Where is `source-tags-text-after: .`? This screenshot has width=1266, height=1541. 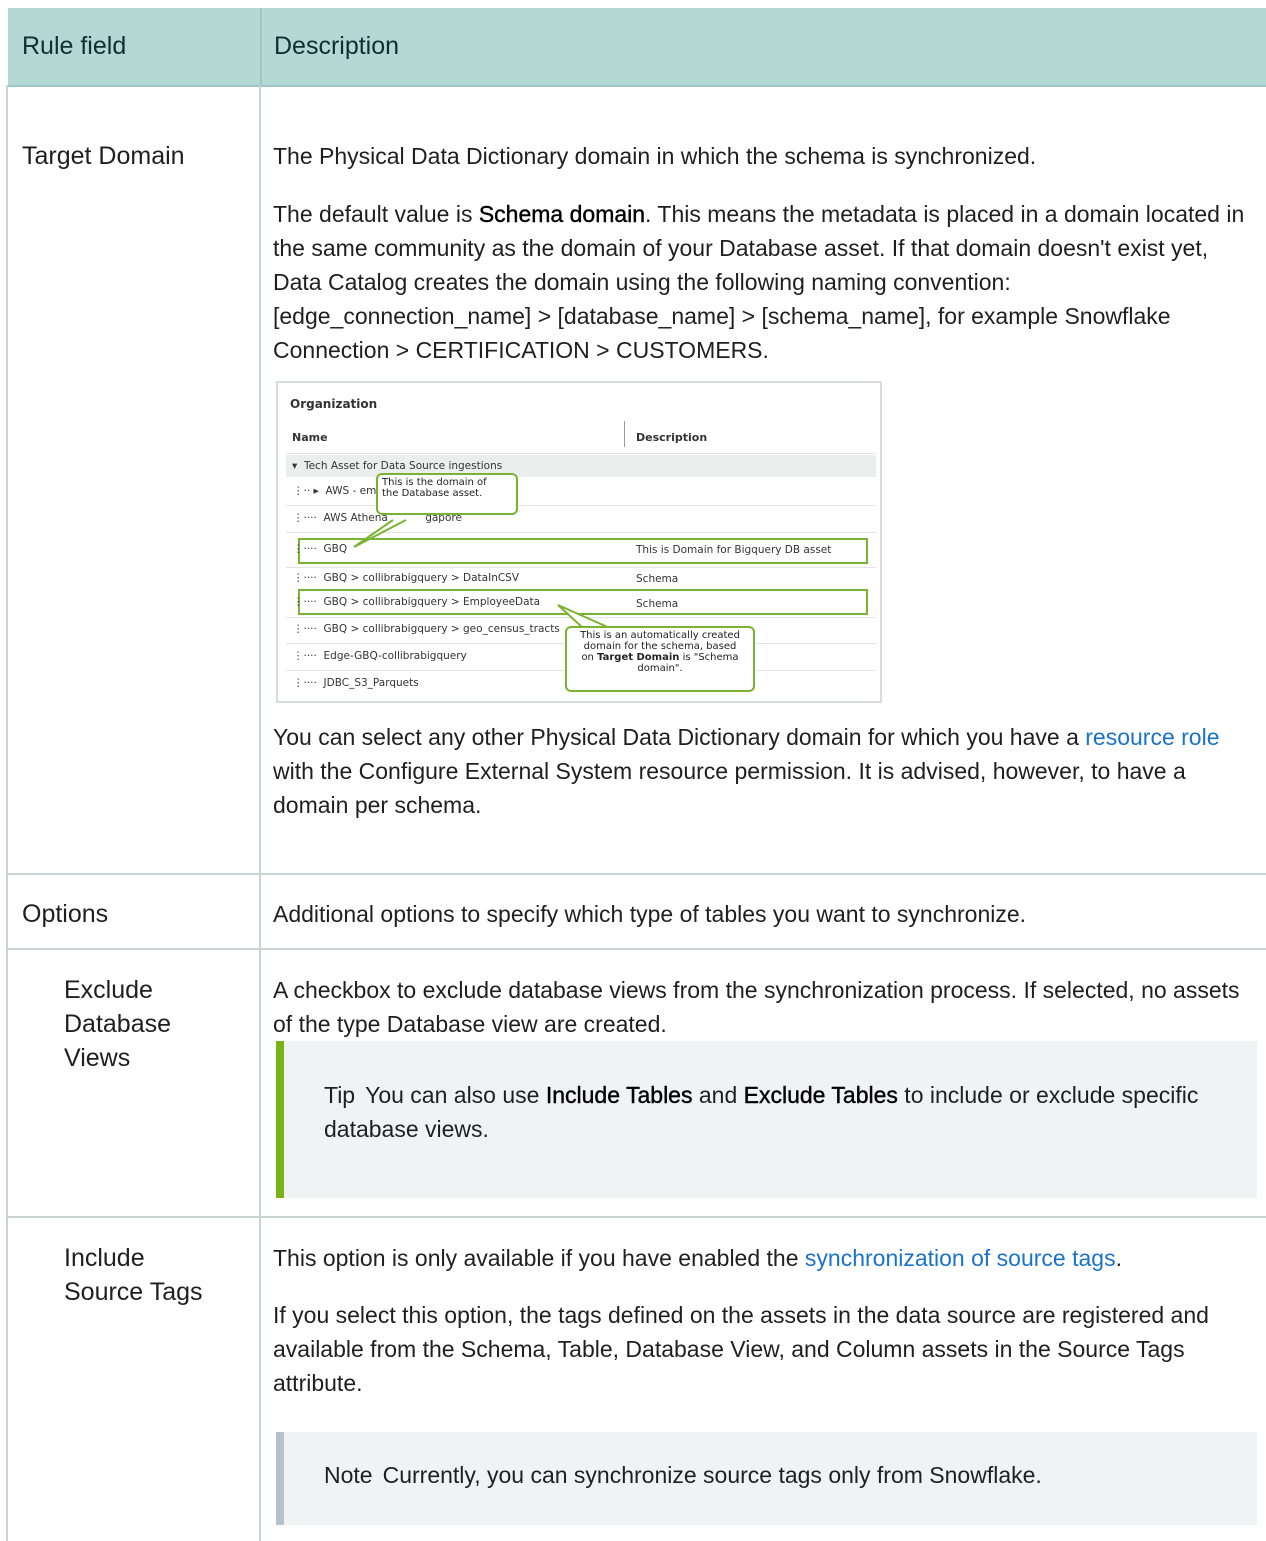
source-tags-text-after: . is located at coordinates (1118, 1258).